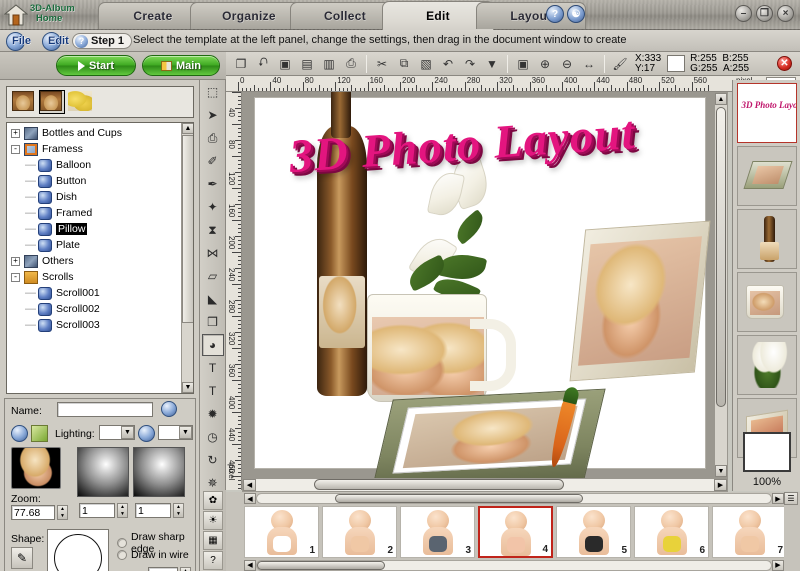 Image resolution: width=800 pixels, height=571 pixels. What do you see at coordinates (470, 64) in the screenshot?
I see `redo-button: ↷` at bounding box center [470, 64].